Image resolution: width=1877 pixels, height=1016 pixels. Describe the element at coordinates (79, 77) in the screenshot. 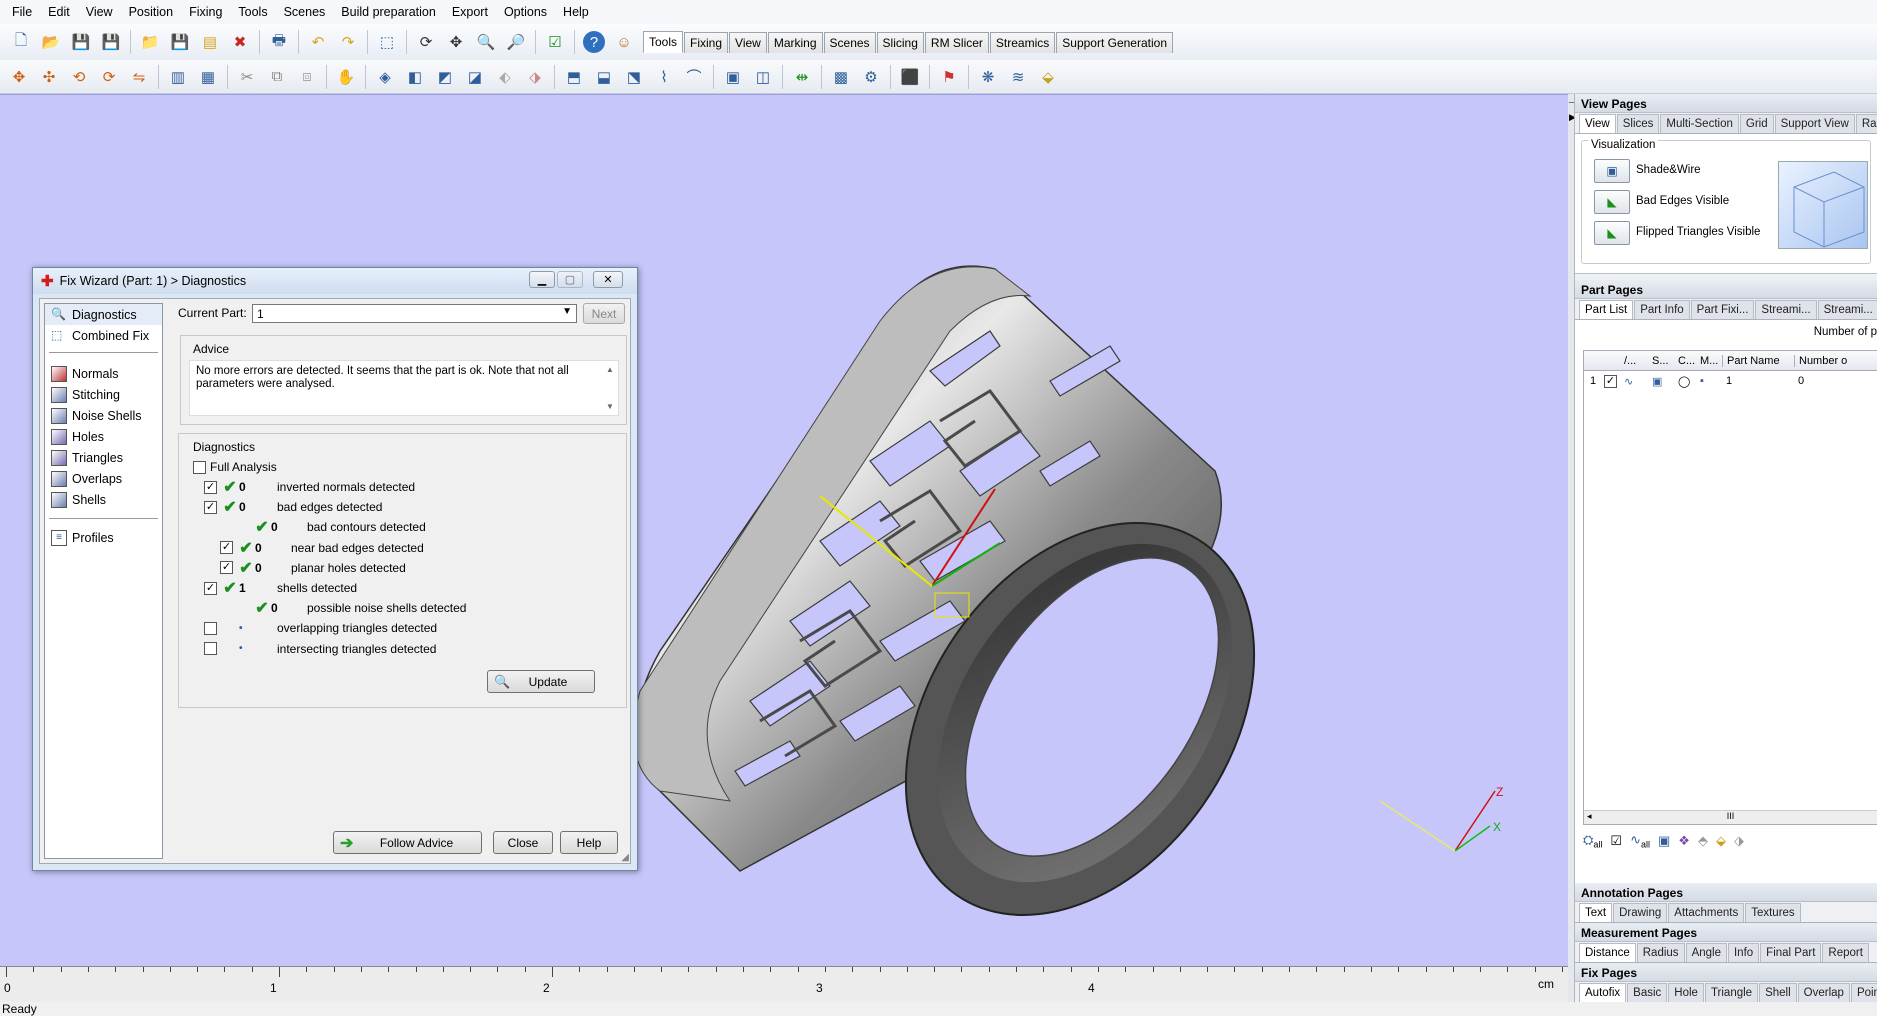

I see `rotate-part-icon: ⟲` at that location.